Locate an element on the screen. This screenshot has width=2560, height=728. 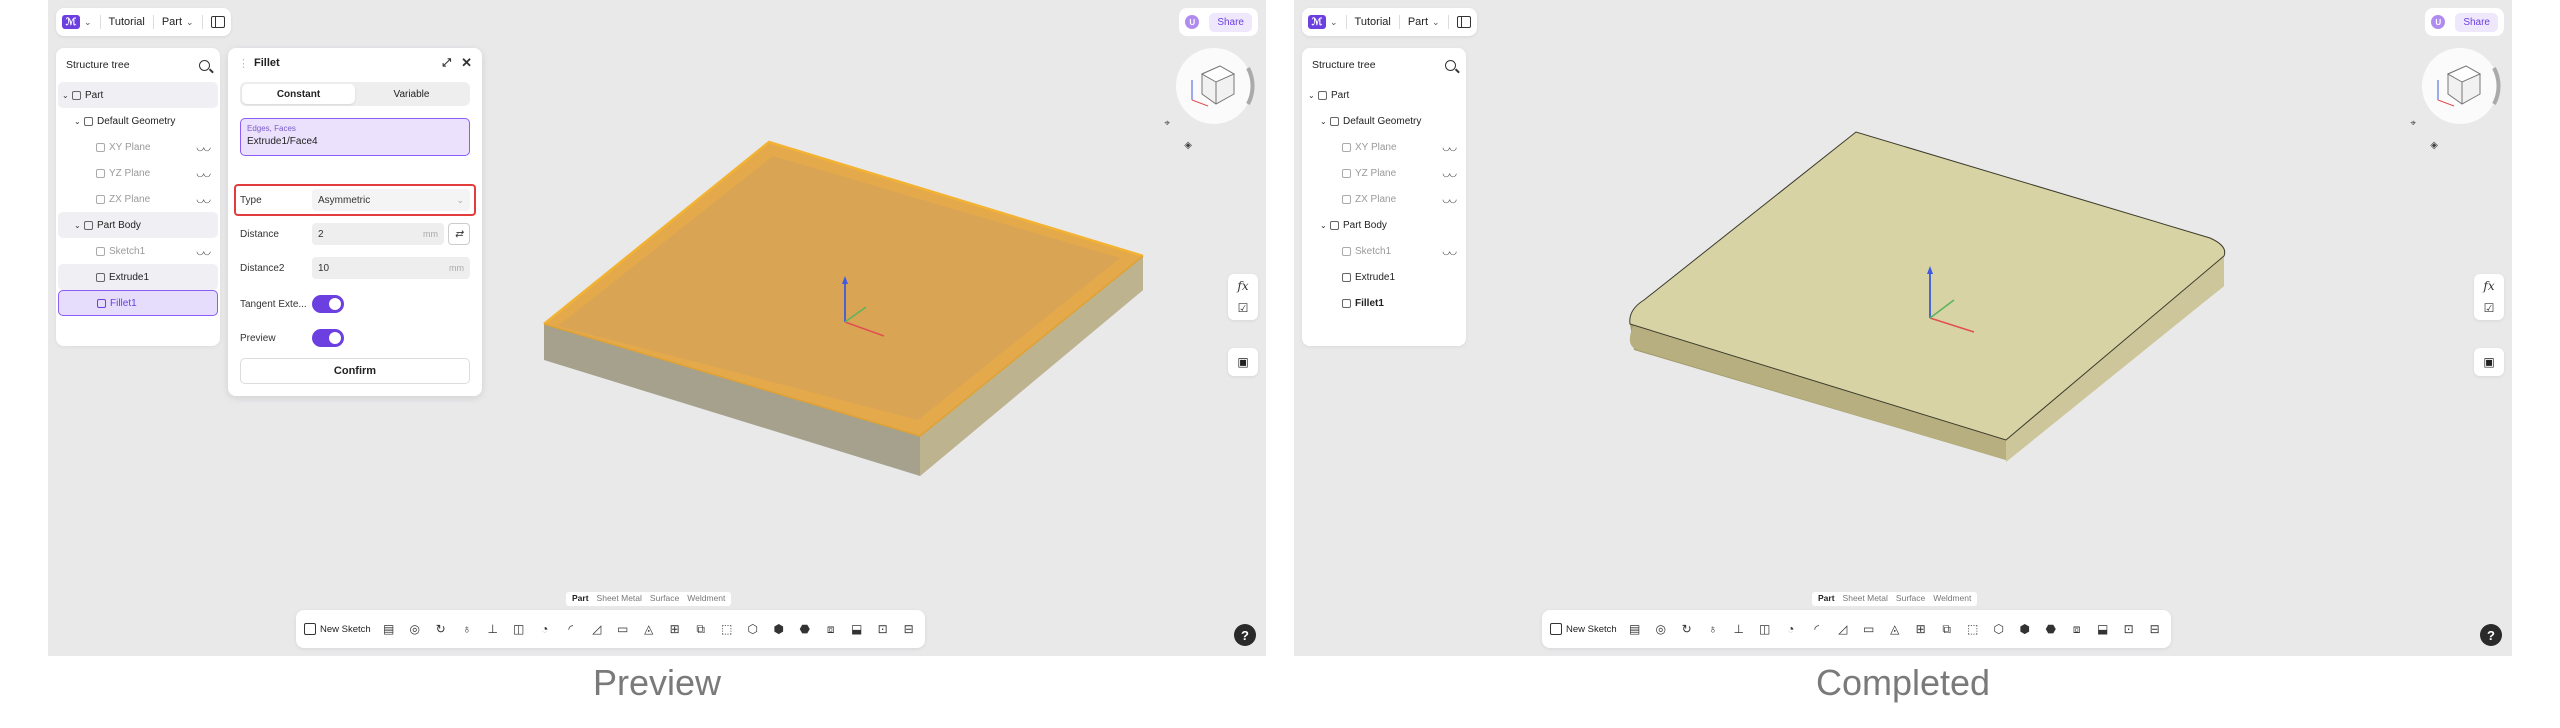
mode-tab: Sheet Metal is located at coordinates (1865, 599).